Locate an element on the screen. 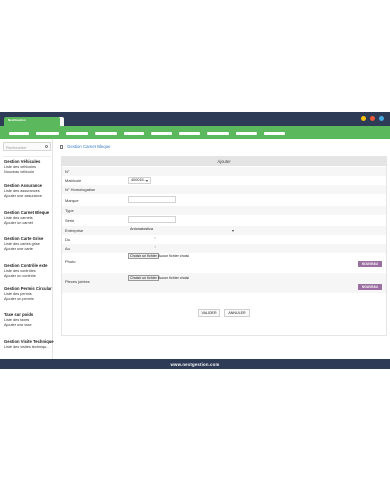 The image size is (390, 484). document-icon is located at coordinates (61, 147).